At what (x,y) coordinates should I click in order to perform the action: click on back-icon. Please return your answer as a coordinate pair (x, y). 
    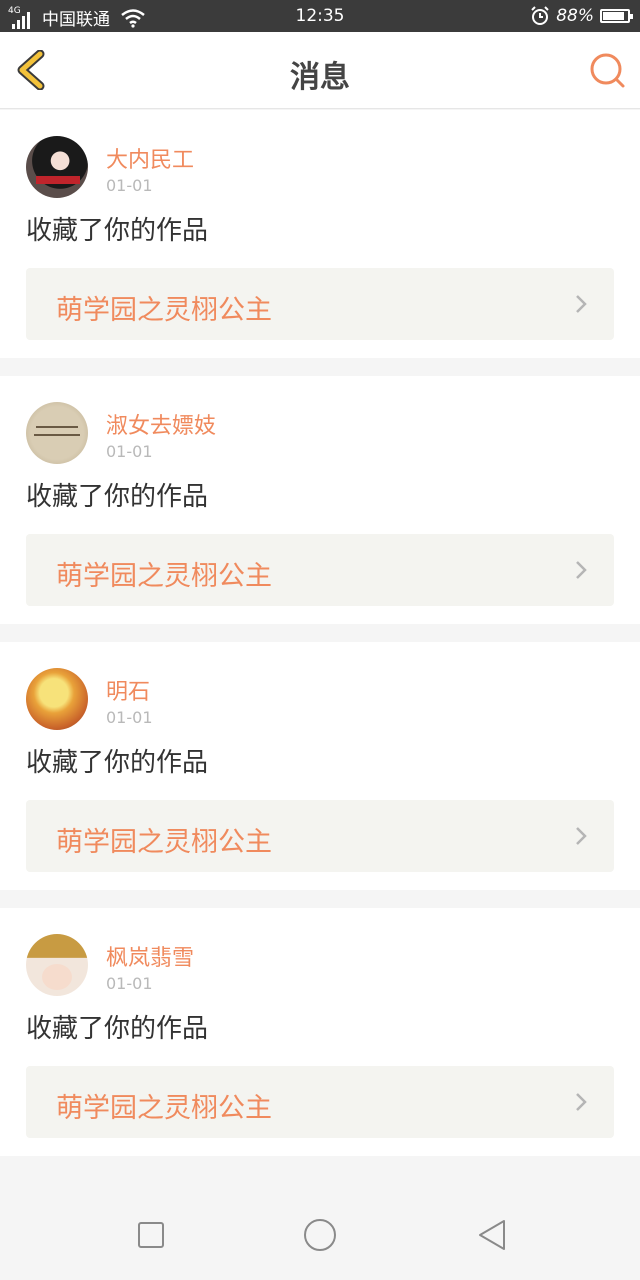
    Looking at the image, I should click on (491, 1235).